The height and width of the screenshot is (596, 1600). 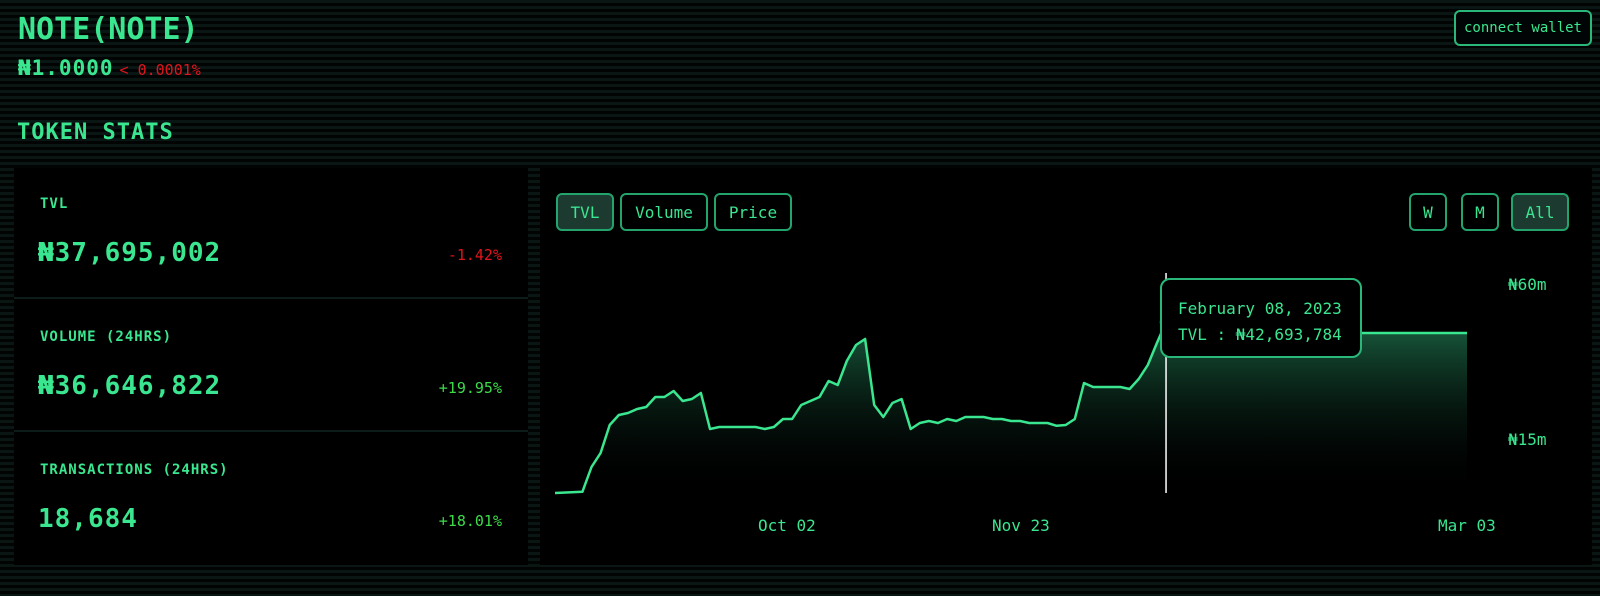 I want to click on stat-card-volume: VOLUME (24HRS) ₦36,646,822 +19.95%, so click(x=271, y=365).